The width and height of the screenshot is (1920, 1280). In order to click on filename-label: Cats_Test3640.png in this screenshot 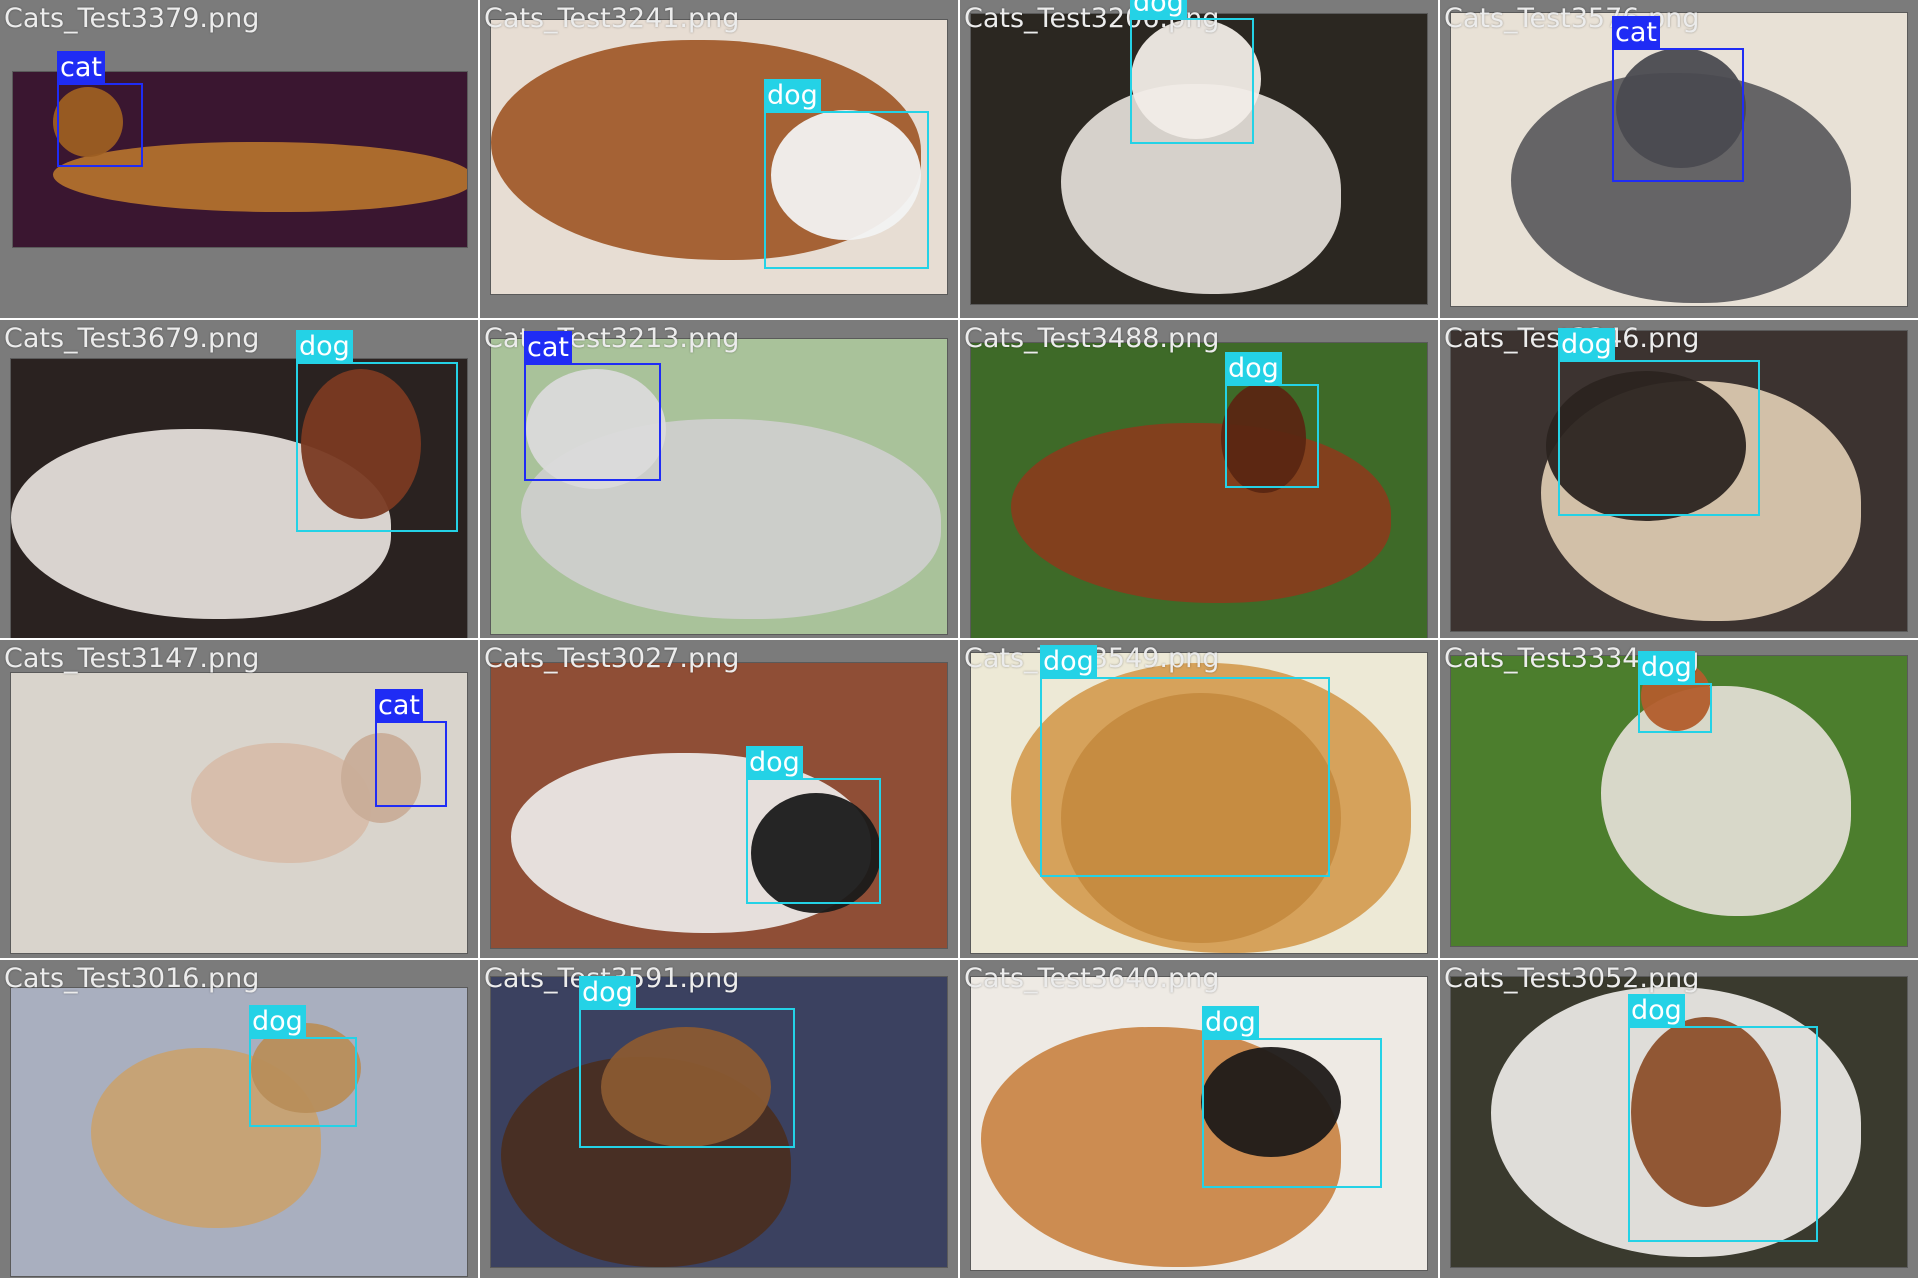, I will do `click(1092, 978)`.